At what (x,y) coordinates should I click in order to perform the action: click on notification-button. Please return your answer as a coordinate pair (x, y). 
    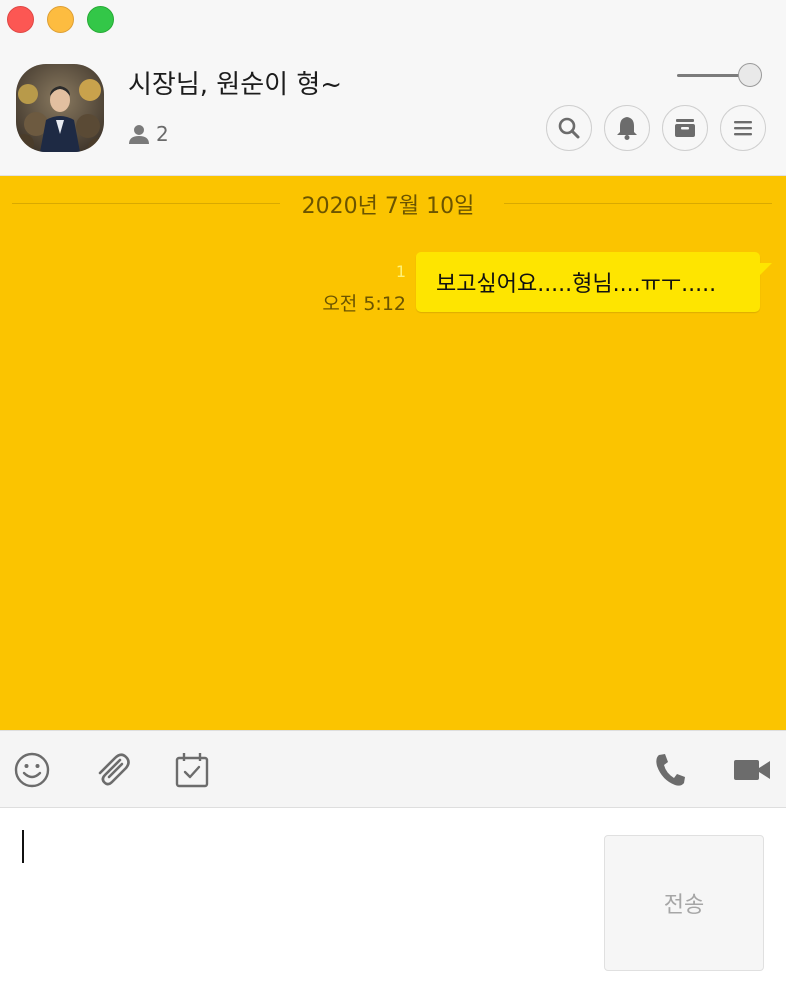
    Looking at the image, I should click on (627, 128).